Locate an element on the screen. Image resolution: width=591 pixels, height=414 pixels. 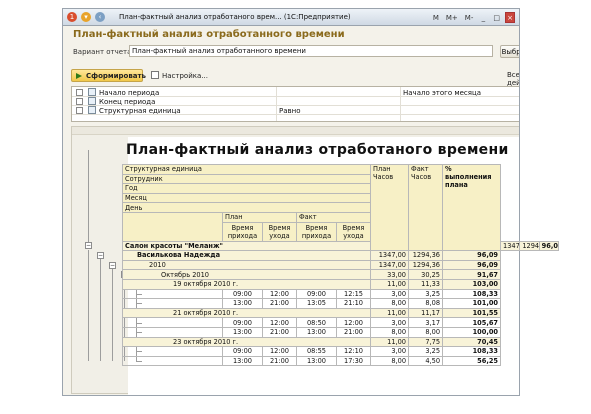
report-title: План-фактный анализ отработаного времени is located at coordinates (317, 150).